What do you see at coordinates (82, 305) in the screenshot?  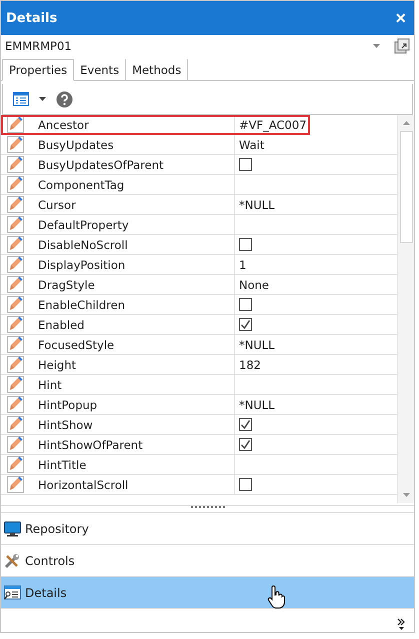 I see `property-name: EnableChildren` at bounding box center [82, 305].